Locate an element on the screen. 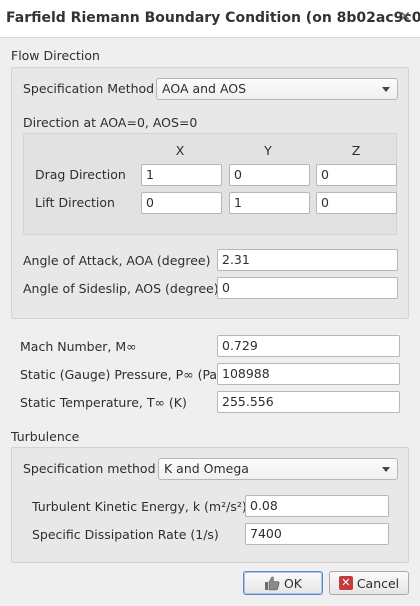  cancel-icon: ✕ is located at coordinates (345, 583).